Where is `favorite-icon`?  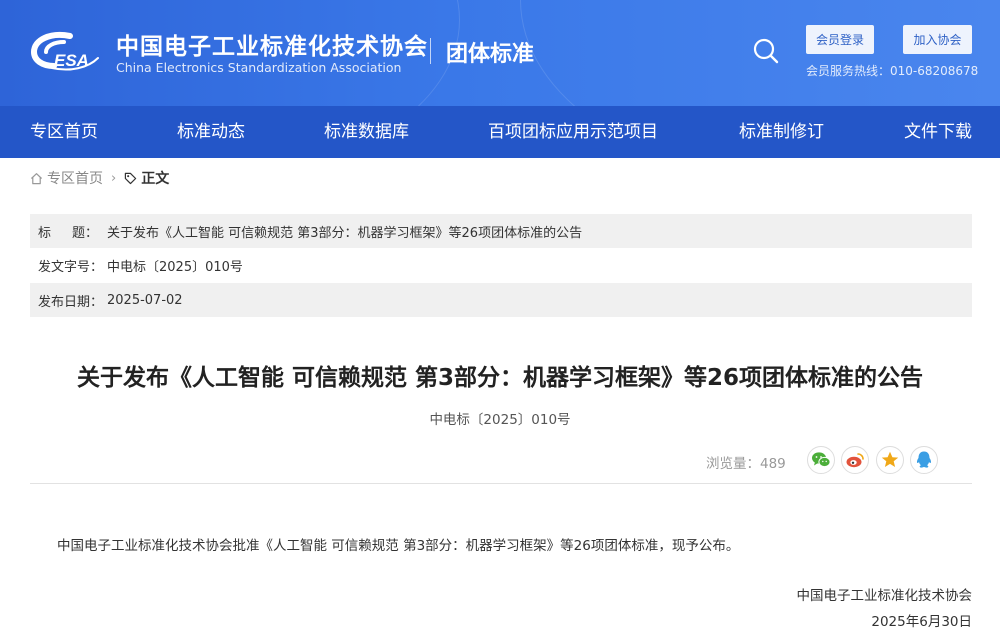
favorite-icon is located at coordinates (890, 459).